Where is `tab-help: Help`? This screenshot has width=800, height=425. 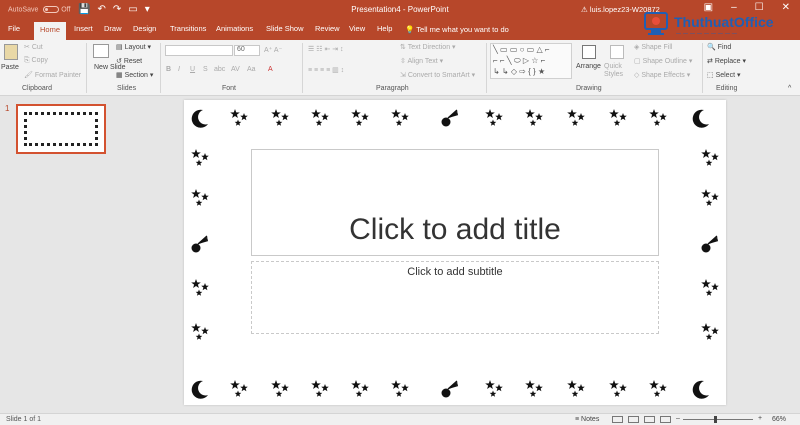
tab-help: Help is located at coordinates (384, 28).